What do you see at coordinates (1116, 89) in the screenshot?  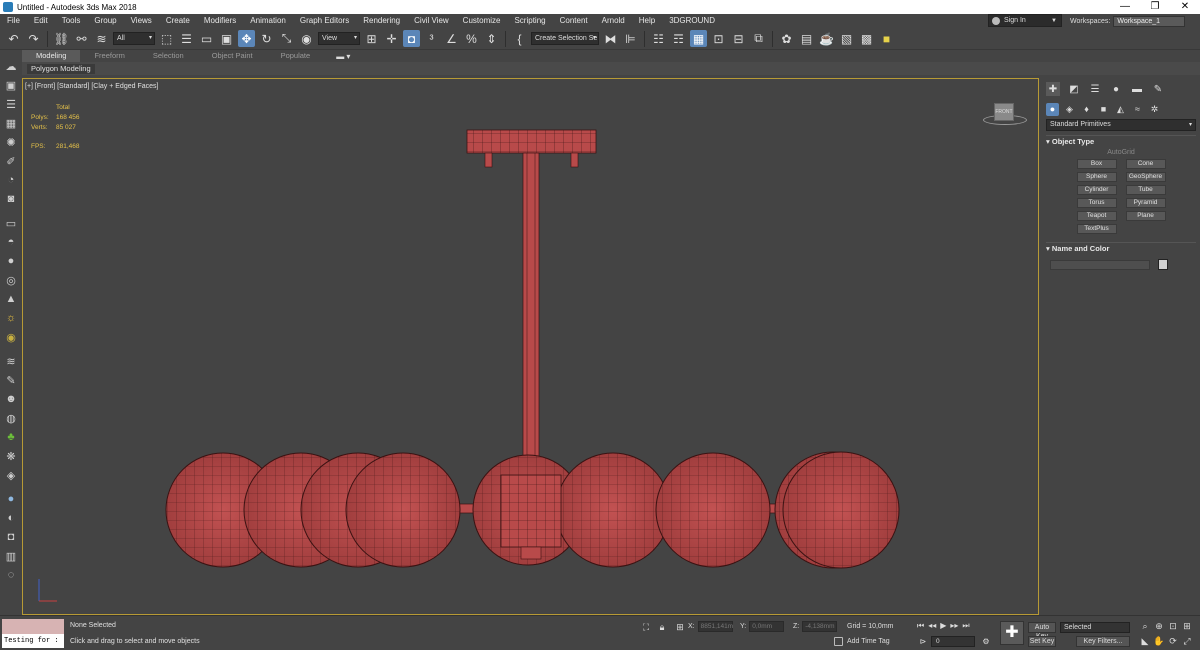 I see `motion-tab-icon: ●` at bounding box center [1116, 89].